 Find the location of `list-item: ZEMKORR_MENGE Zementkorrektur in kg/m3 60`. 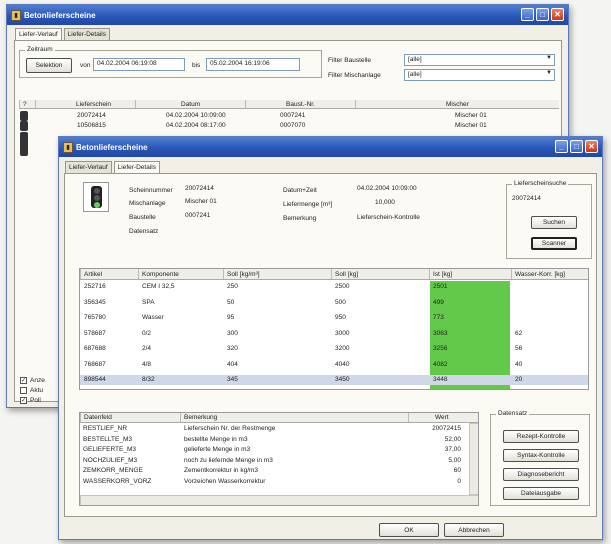

list-item: ZEMKORR_MENGE Zementkorrektur in kg/m3 60 is located at coordinates (274, 471).